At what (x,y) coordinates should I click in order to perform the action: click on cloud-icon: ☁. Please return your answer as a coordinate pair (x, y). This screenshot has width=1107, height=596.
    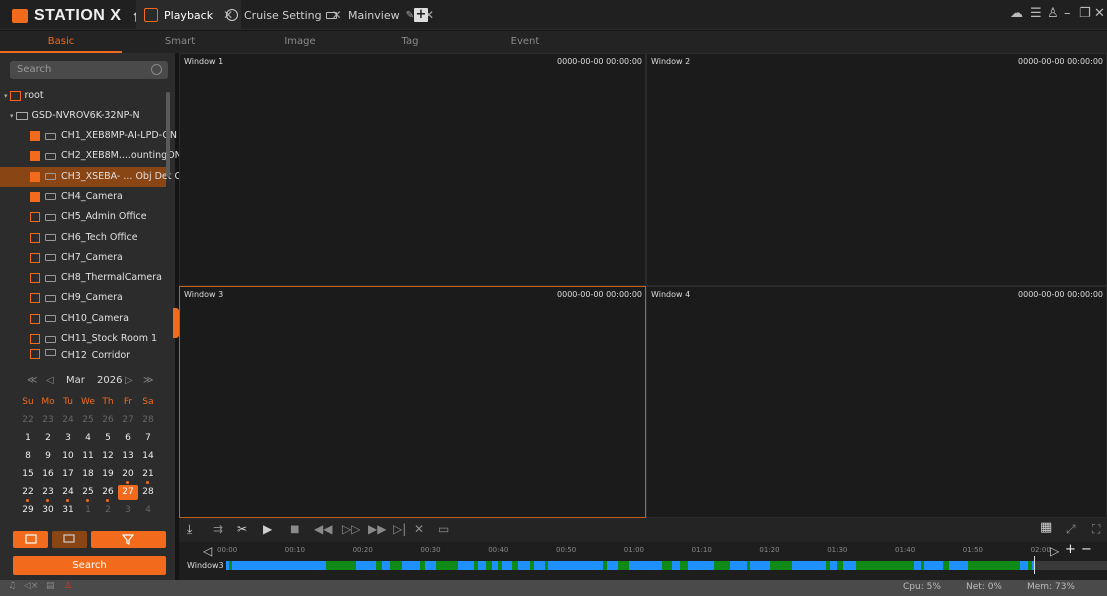
    Looking at the image, I should click on (1016, 13).